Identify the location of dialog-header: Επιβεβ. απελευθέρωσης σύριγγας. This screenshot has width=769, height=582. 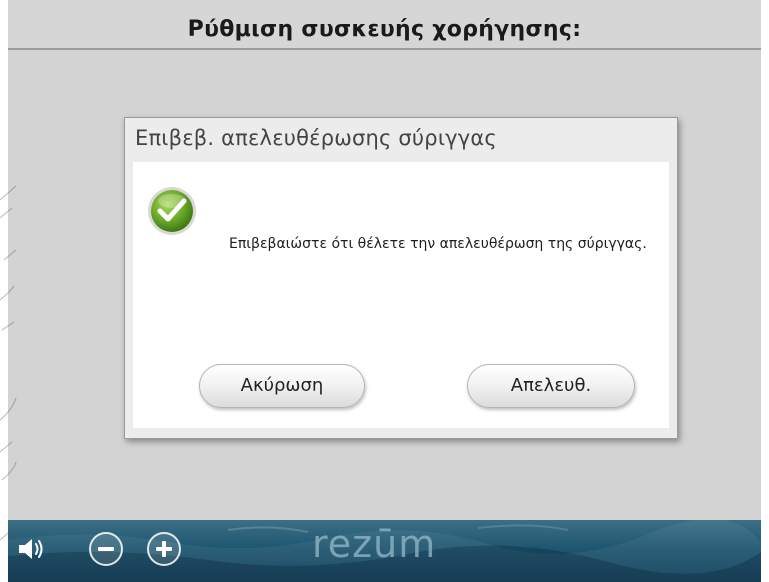
(401, 140).